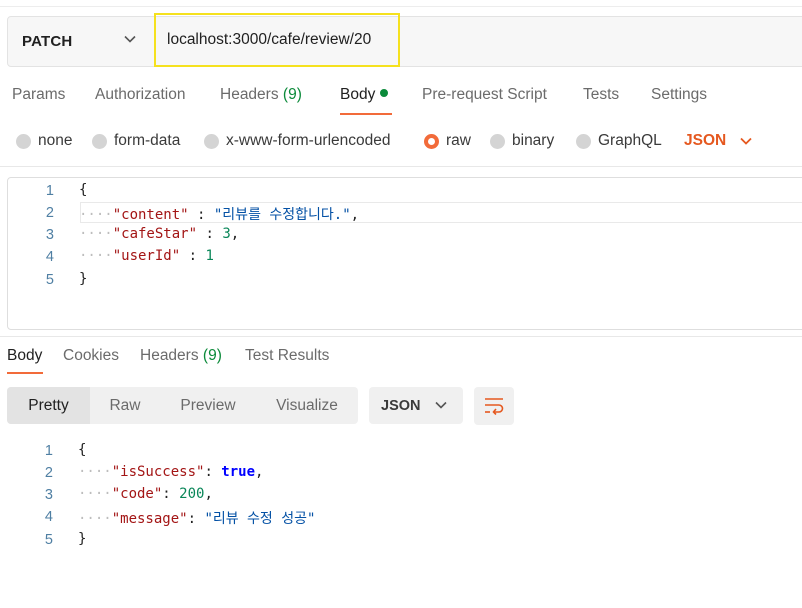 The width and height of the screenshot is (802, 608). What do you see at coordinates (226, 234) in the screenshot?
I see `json-value: 3` at bounding box center [226, 234].